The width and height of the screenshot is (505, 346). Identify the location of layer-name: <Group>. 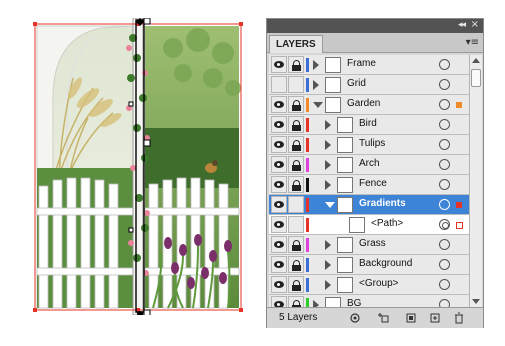
(378, 283).